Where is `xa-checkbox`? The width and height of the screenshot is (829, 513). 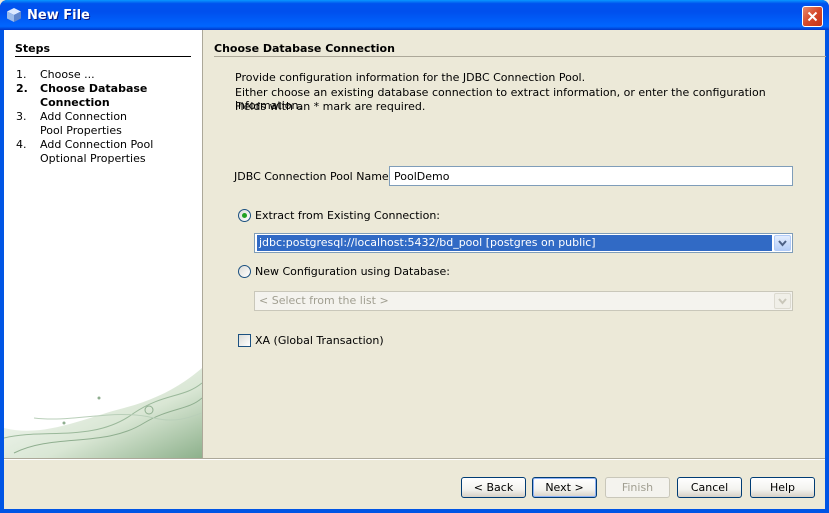
xa-checkbox is located at coordinates (244, 340).